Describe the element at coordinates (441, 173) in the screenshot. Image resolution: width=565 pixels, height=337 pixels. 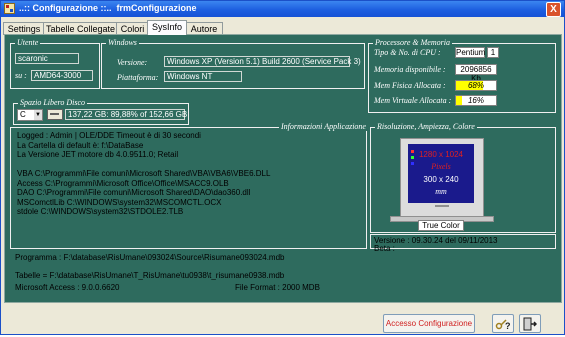
I see `monitor-screen: 1280 x 1024 Pixels 300 x 240 mm` at that location.